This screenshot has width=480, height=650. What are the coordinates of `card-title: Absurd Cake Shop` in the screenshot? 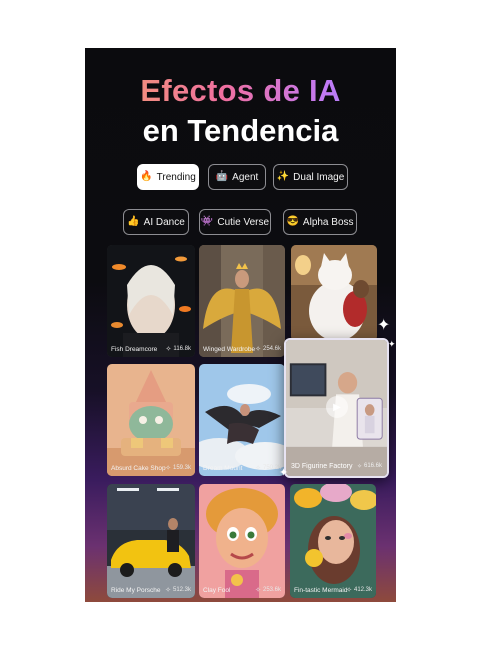 It's located at (138, 468).